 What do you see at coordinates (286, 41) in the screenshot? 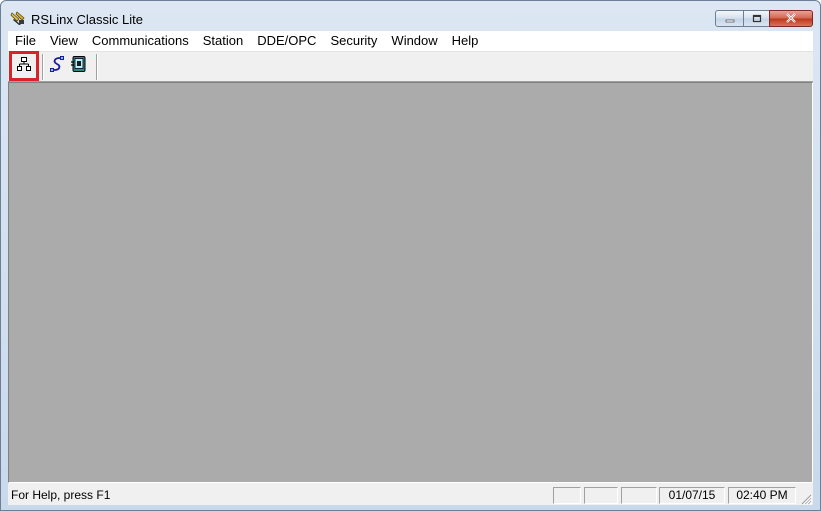
I see `menu-dde-opc: DDE/OPC` at bounding box center [286, 41].